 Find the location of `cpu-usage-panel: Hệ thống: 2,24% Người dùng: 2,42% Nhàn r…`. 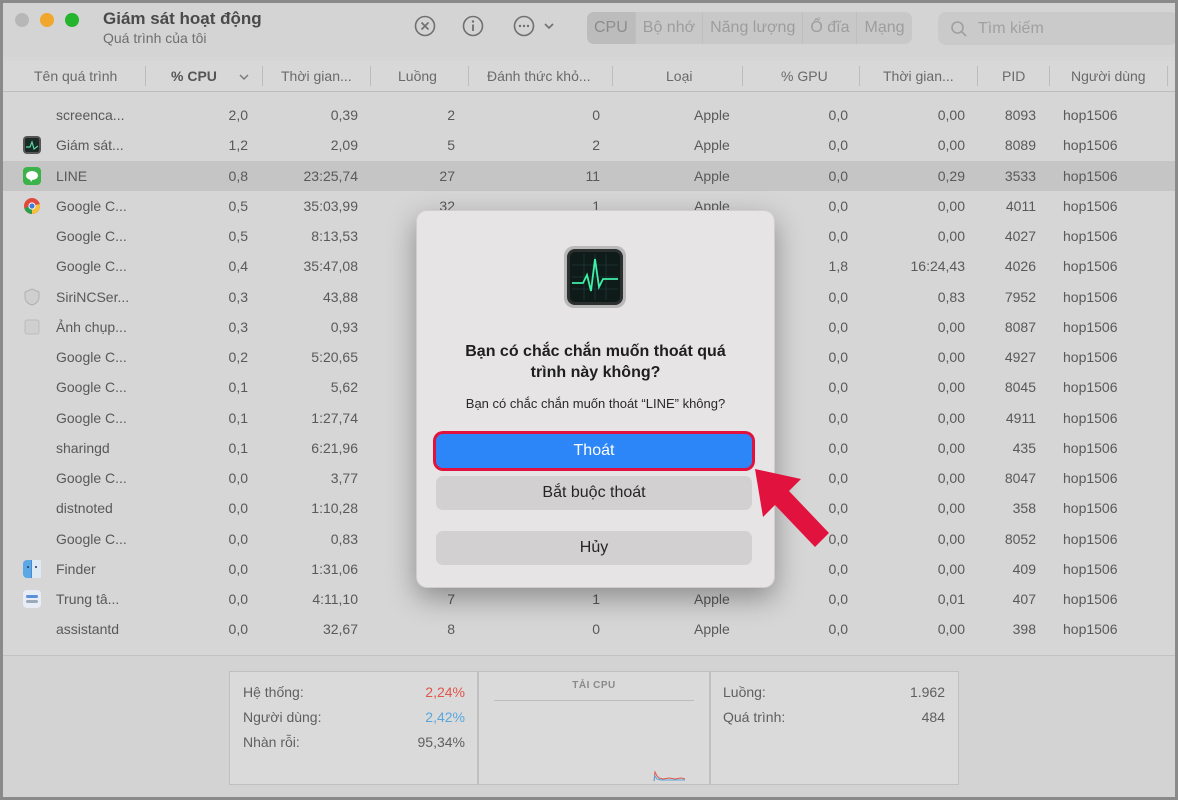

cpu-usage-panel: Hệ thống: 2,24% Người dùng: 2,42% Nhàn r… is located at coordinates (353, 728).